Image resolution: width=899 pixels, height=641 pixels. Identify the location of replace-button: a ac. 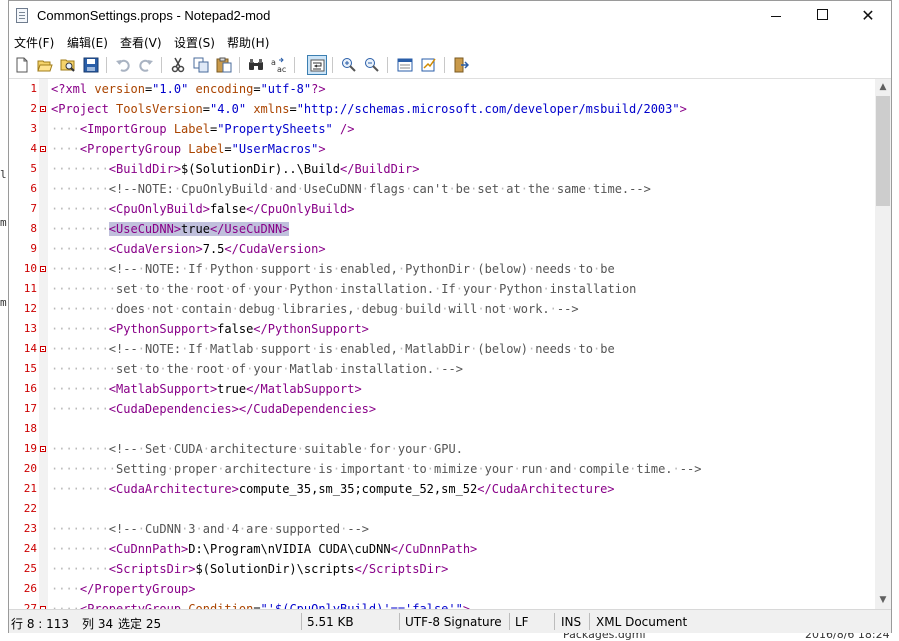
(279, 65).